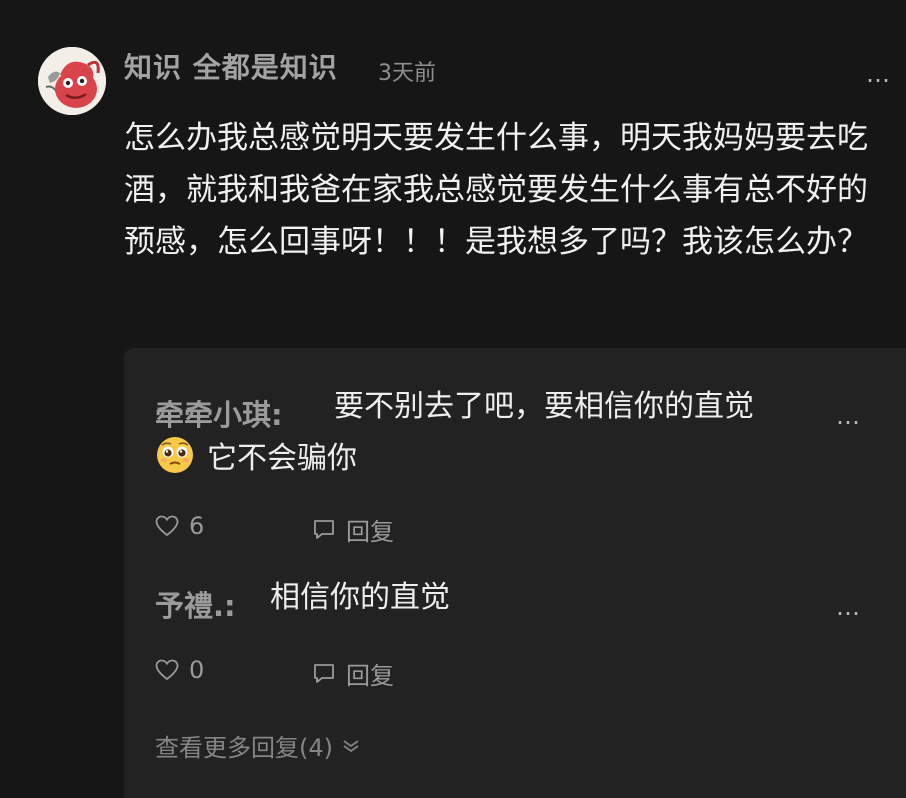  Describe the element at coordinates (219, 413) in the screenshot. I see `reply-author-name: 牵牵小琪:` at that location.